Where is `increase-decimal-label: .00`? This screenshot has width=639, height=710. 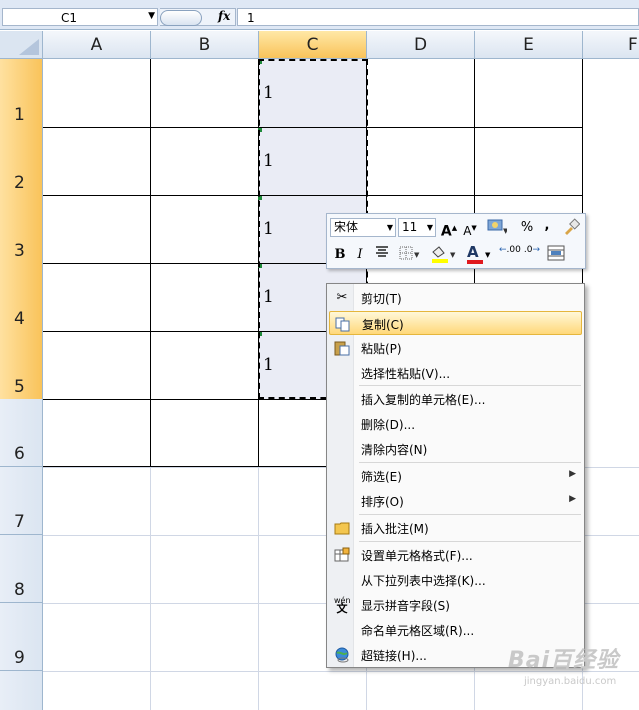 increase-decimal-label: .00 is located at coordinates (513, 250).